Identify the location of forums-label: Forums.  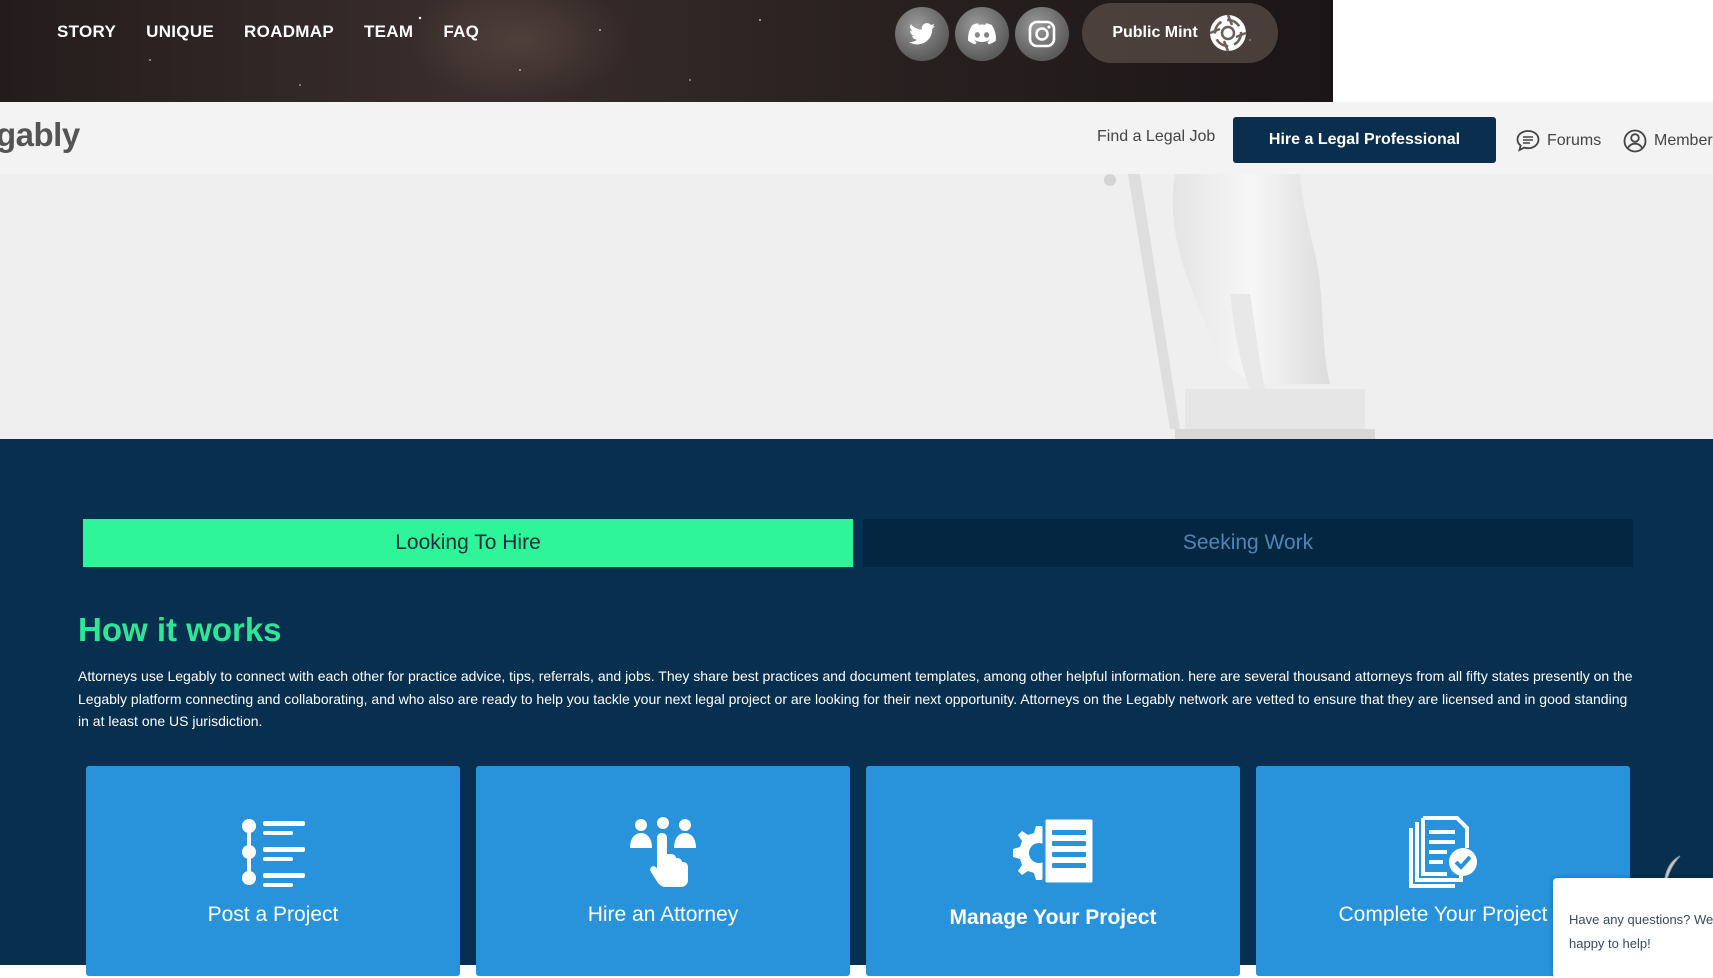
(1574, 140).